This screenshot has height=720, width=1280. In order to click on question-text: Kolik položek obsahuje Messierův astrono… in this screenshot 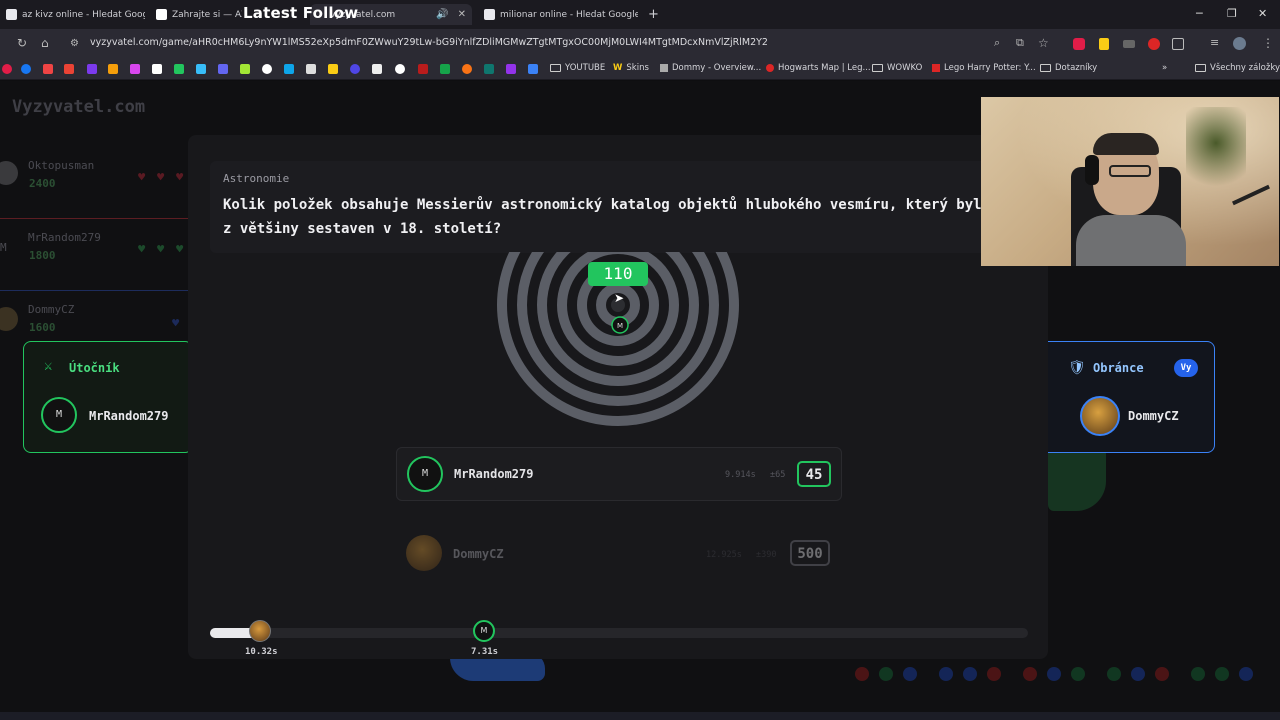, I will do `click(602, 217)`.